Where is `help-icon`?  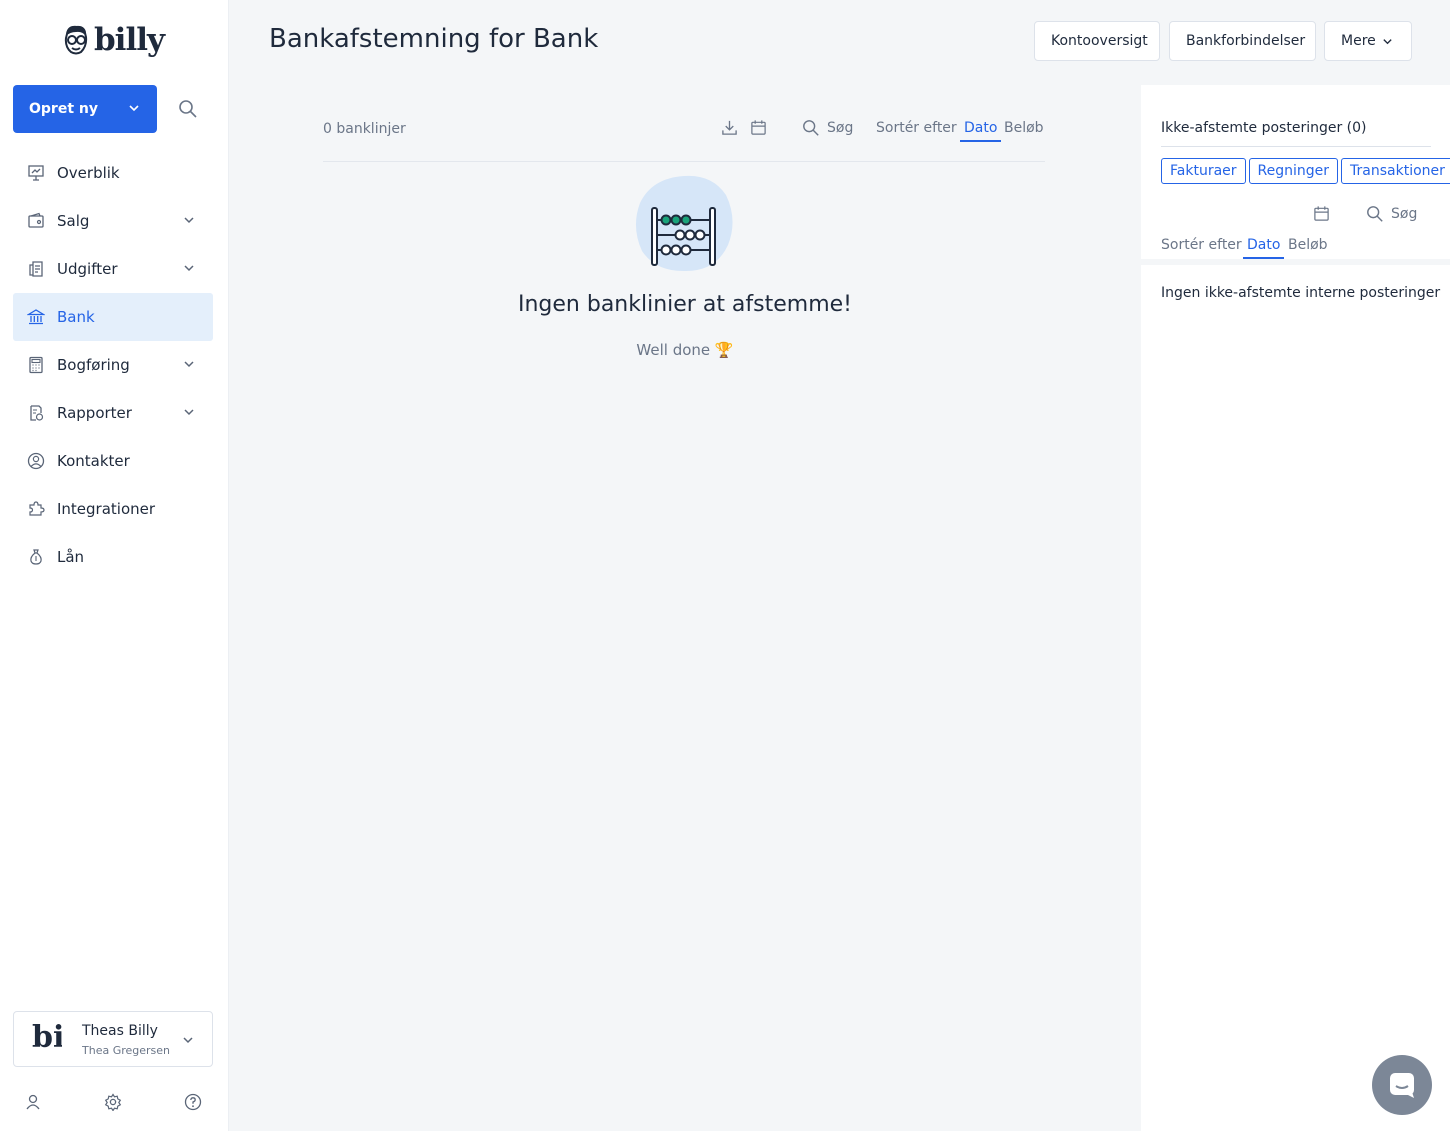
help-icon is located at coordinates (193, 1102).